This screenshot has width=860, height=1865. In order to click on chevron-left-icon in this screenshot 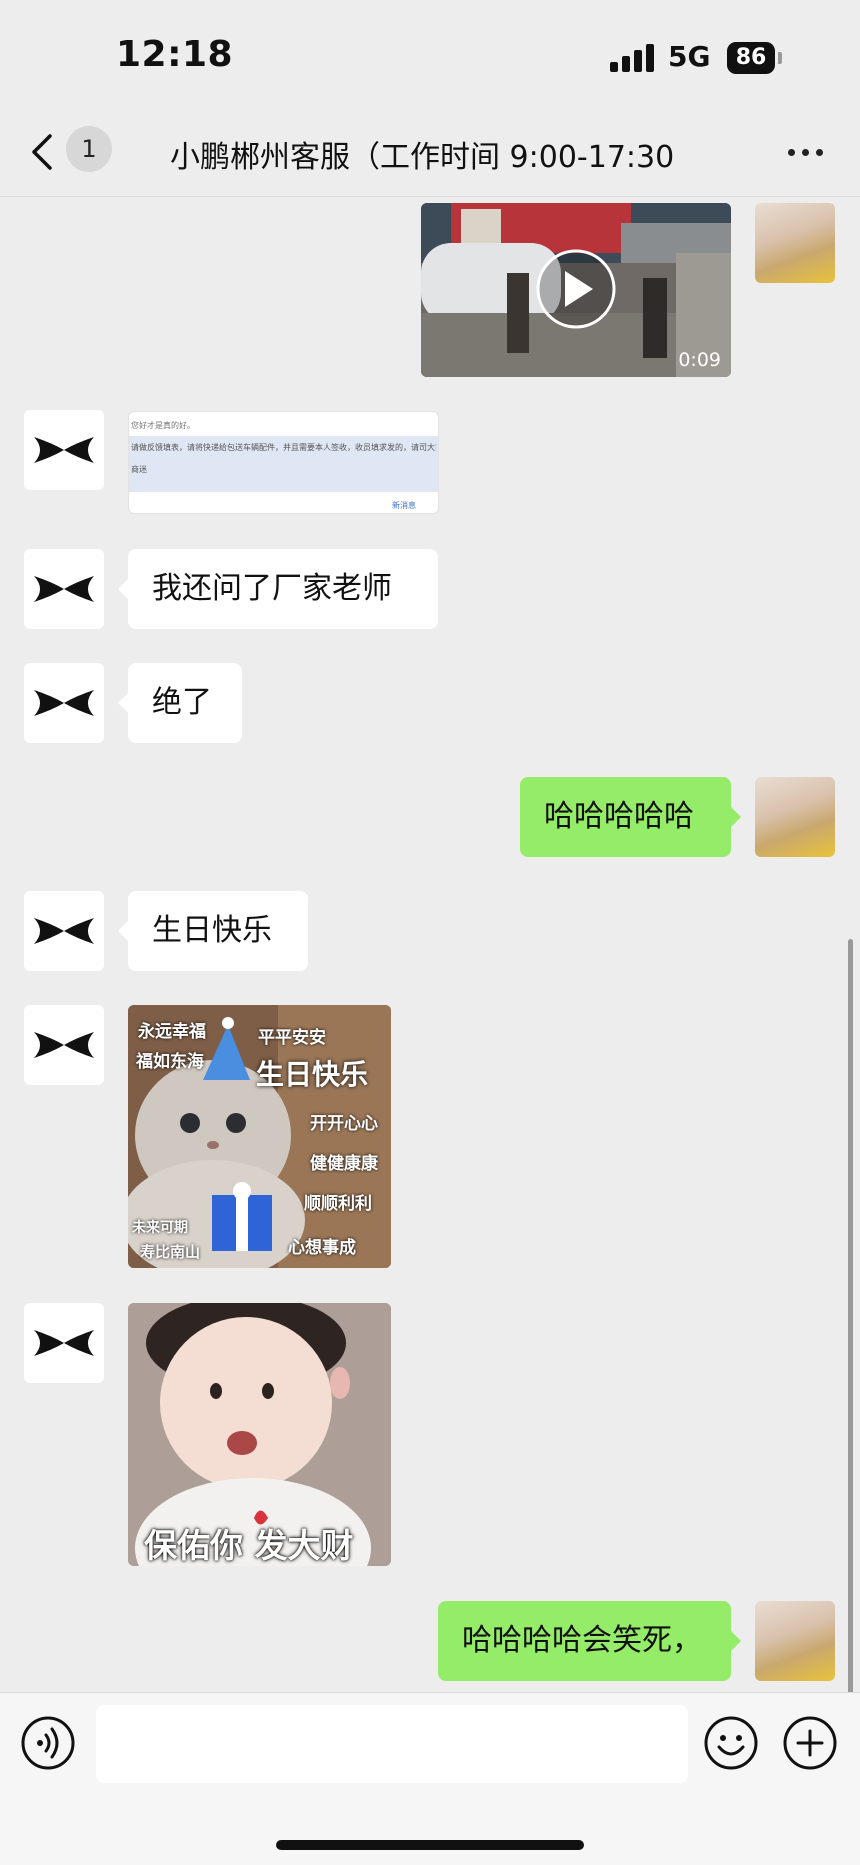, I will do `click(43, 152)`.